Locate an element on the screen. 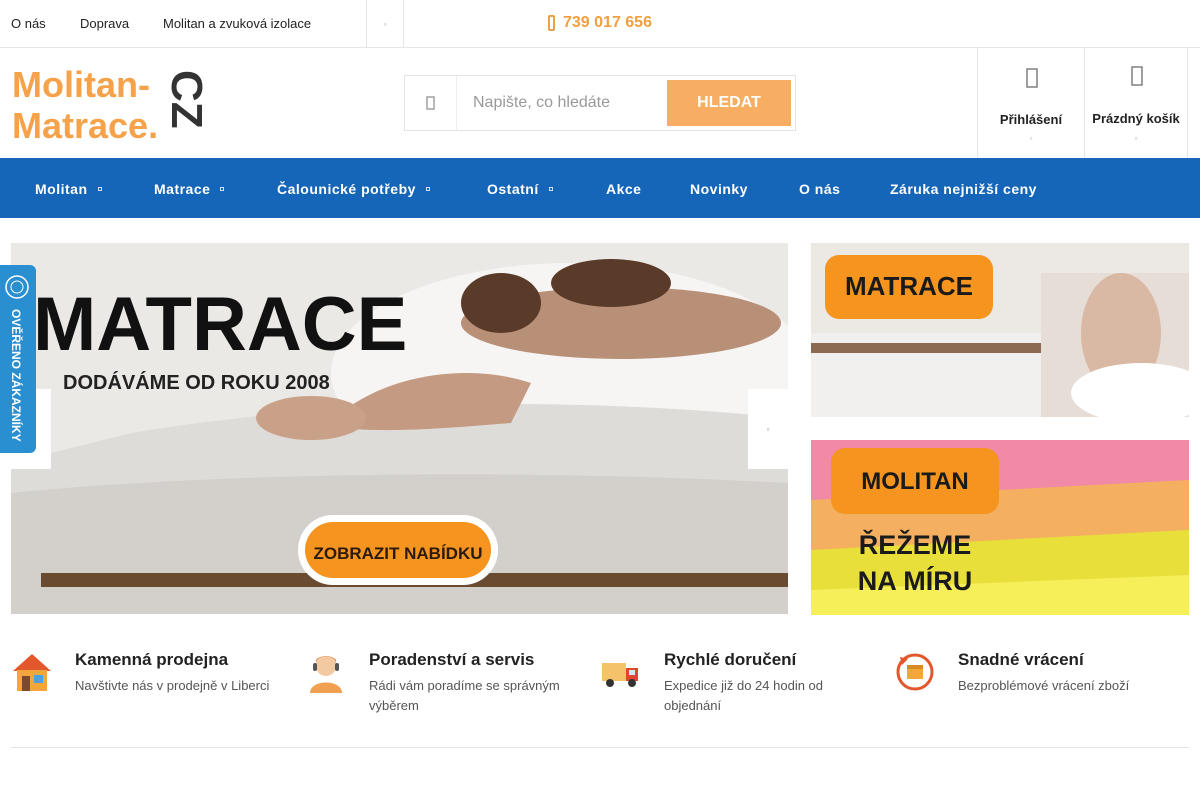  logo-tld: CZ is located at coordinates (186, 99).